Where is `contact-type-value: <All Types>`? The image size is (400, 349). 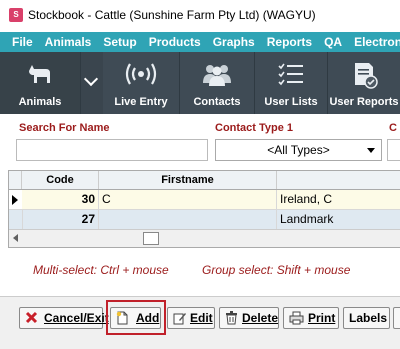
contact-type-value: <All Types> is located at coordinates (298, 150).